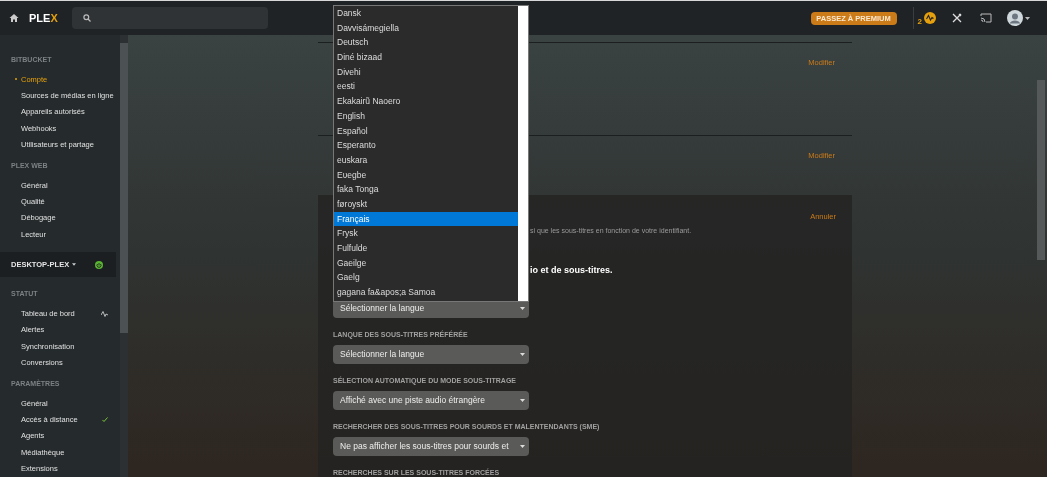 Image resolution: width=1047 pixels, height=477 pixels. I want to click on language-option: Deutsch, so click(426, 43).